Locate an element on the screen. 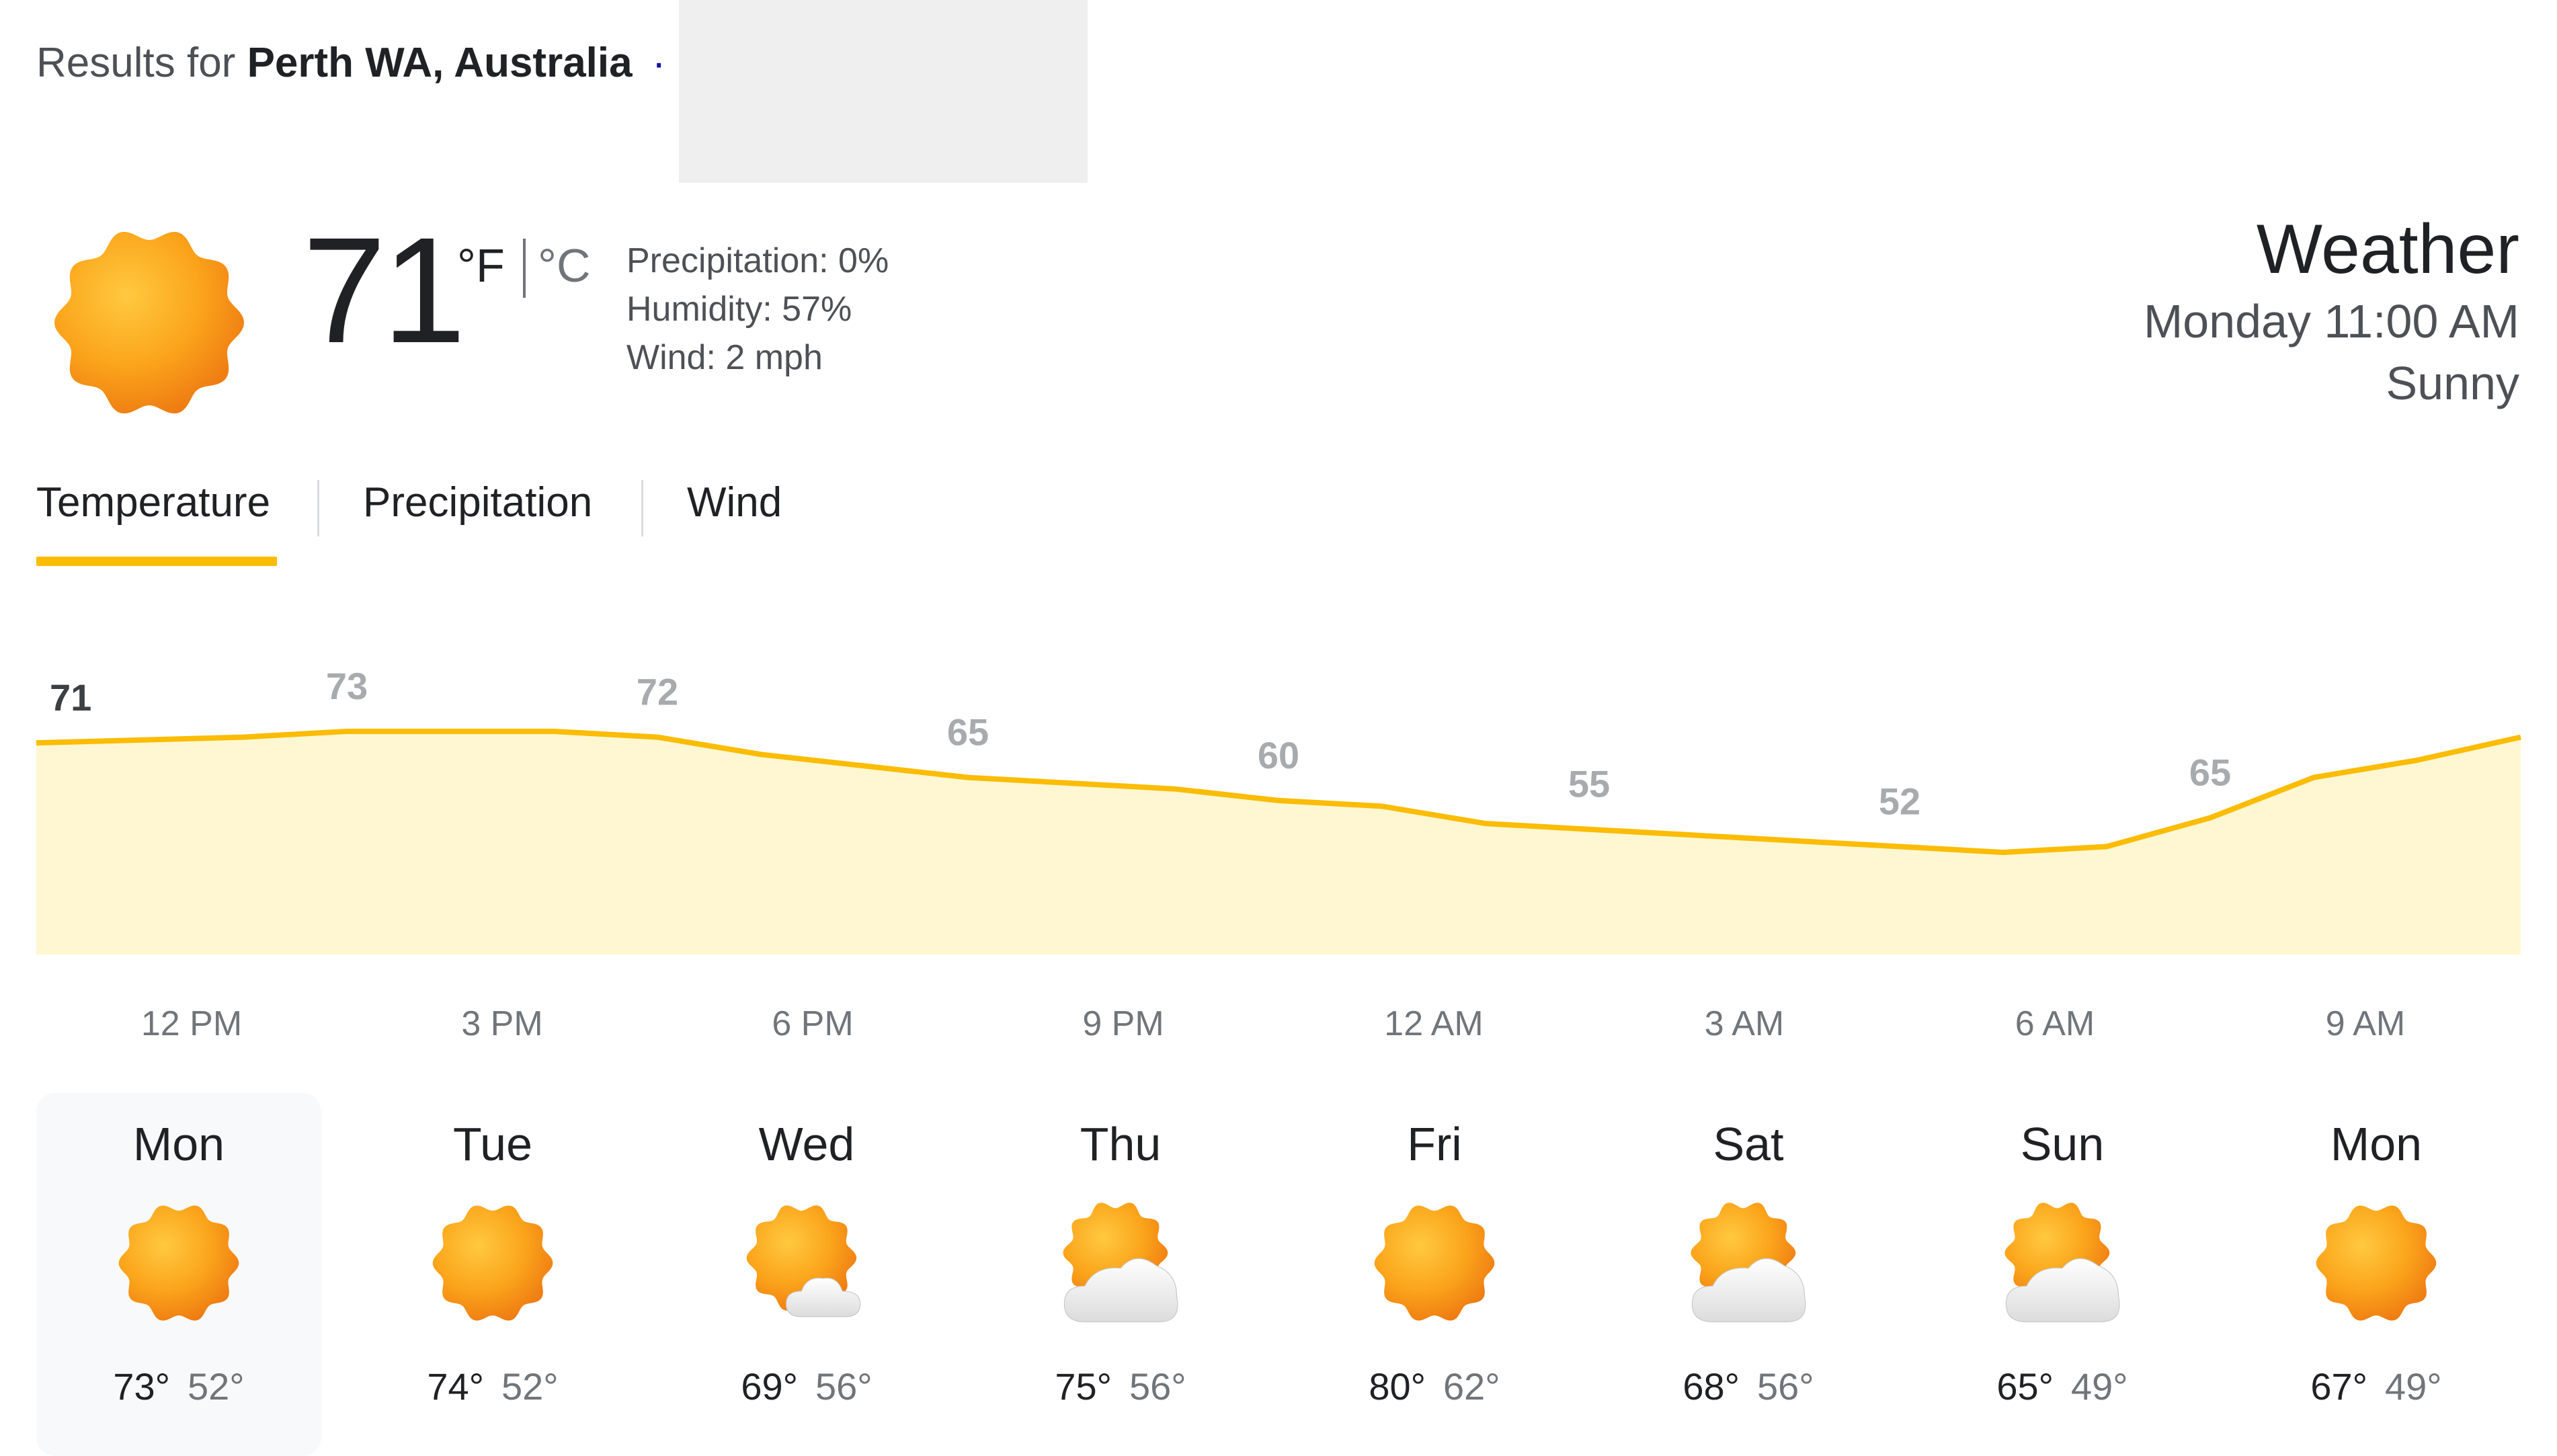  forecast-day: Mon 67° 49° is located at coordinates (2376, 1274).